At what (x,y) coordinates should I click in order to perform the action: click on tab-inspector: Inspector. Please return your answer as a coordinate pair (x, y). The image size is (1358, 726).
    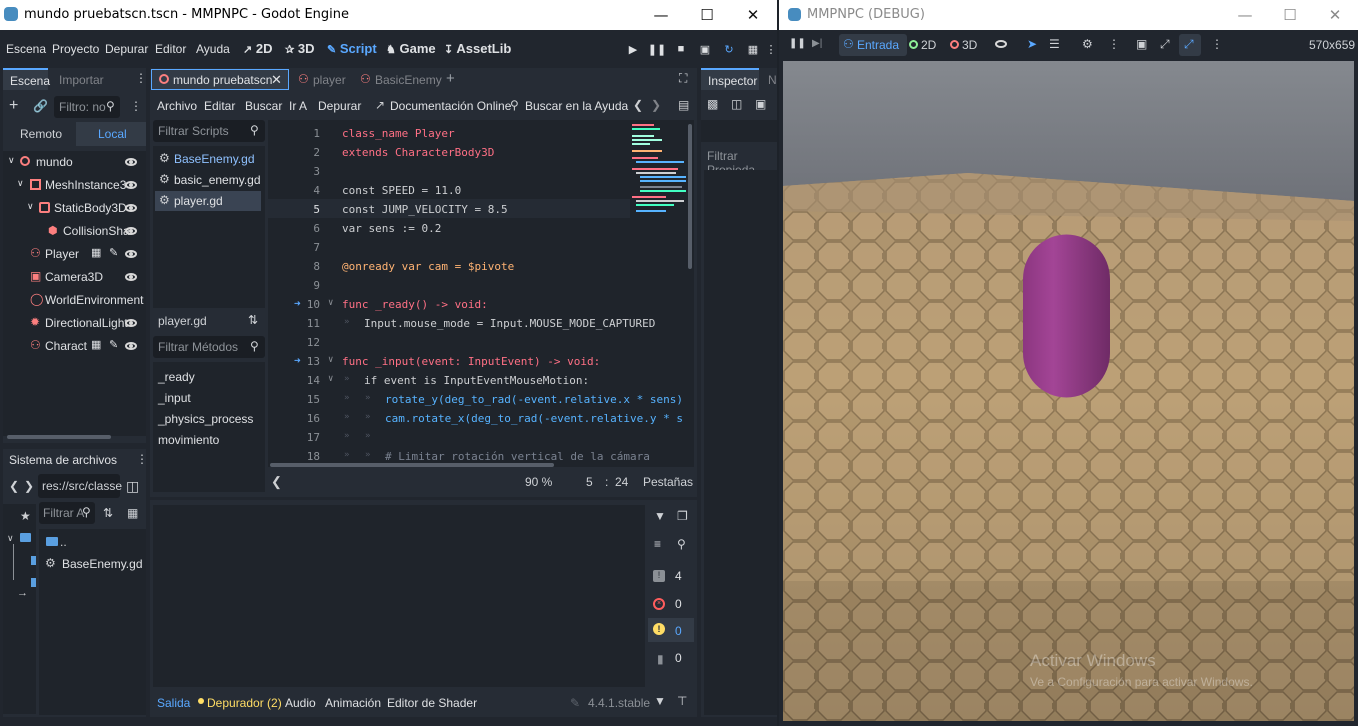
    Looking at the image, I should click on (730, 79).